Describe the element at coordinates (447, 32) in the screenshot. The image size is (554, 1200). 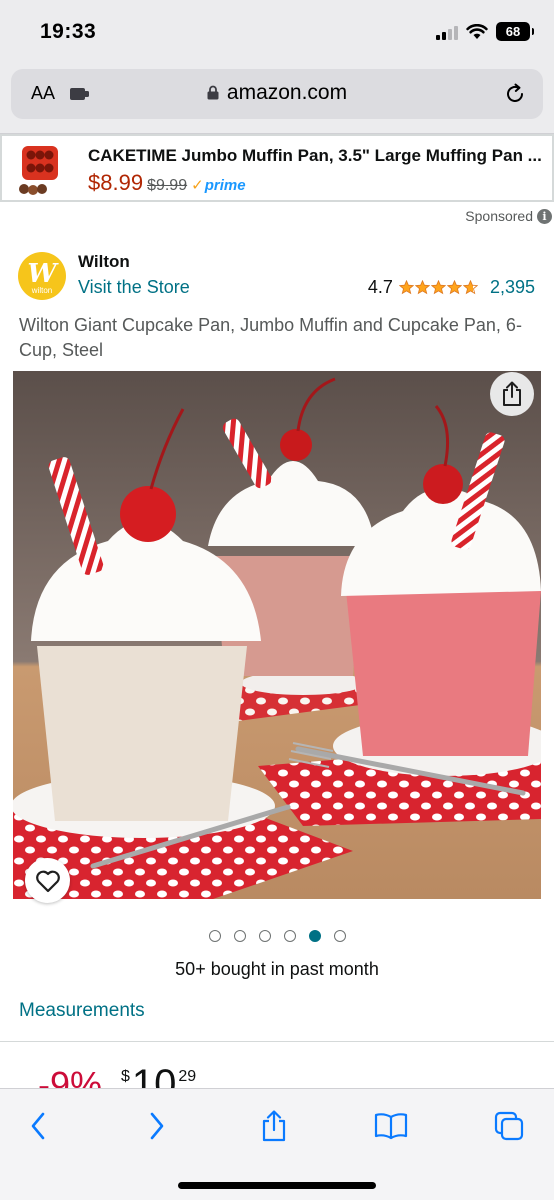
I see `cellular-signal-icon` at that location.